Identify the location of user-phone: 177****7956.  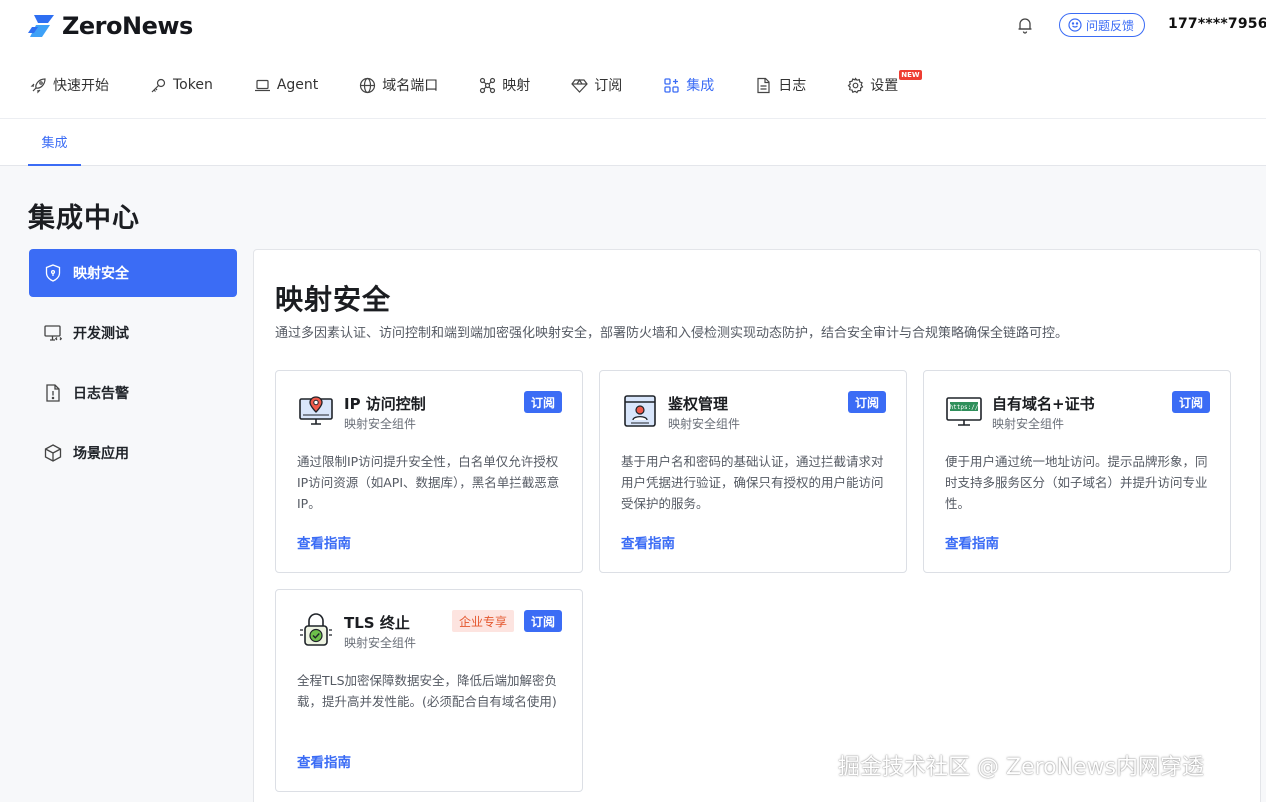
(1217, 24).